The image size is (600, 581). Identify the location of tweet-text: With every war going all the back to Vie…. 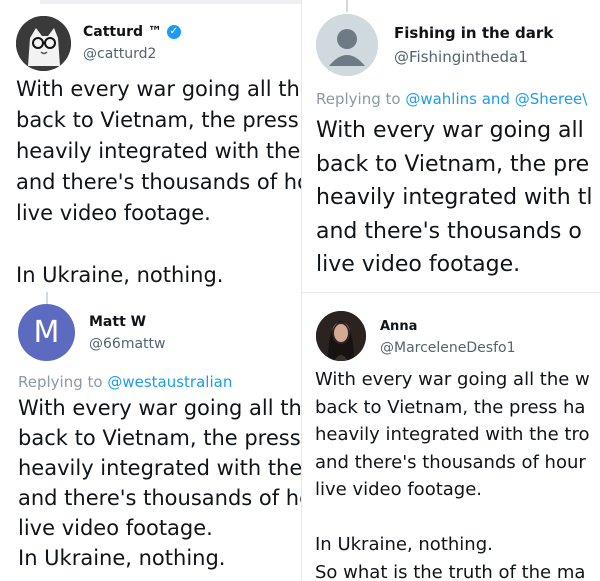
(160, 483).